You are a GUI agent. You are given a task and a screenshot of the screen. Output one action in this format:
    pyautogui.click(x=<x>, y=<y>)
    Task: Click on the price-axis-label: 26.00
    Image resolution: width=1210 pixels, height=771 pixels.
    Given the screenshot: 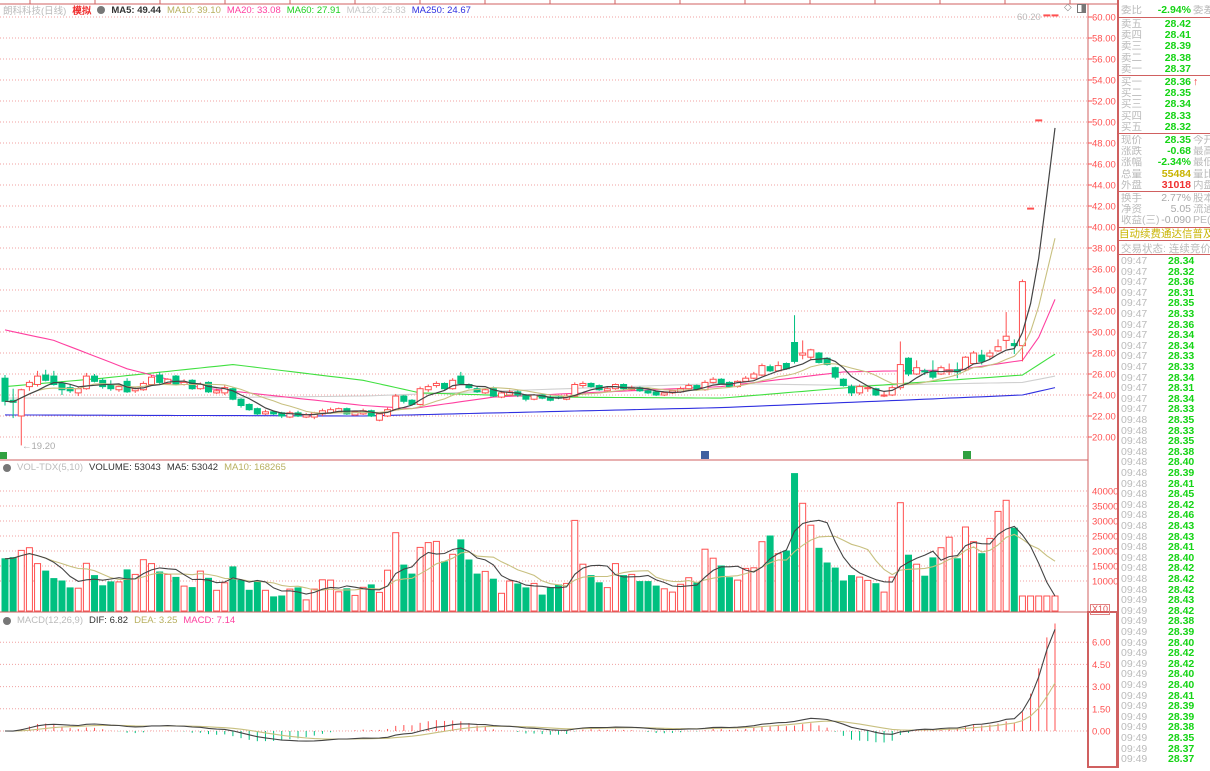 What is the action you would take?
    pyautogui.click(x=1104, y=375)
    